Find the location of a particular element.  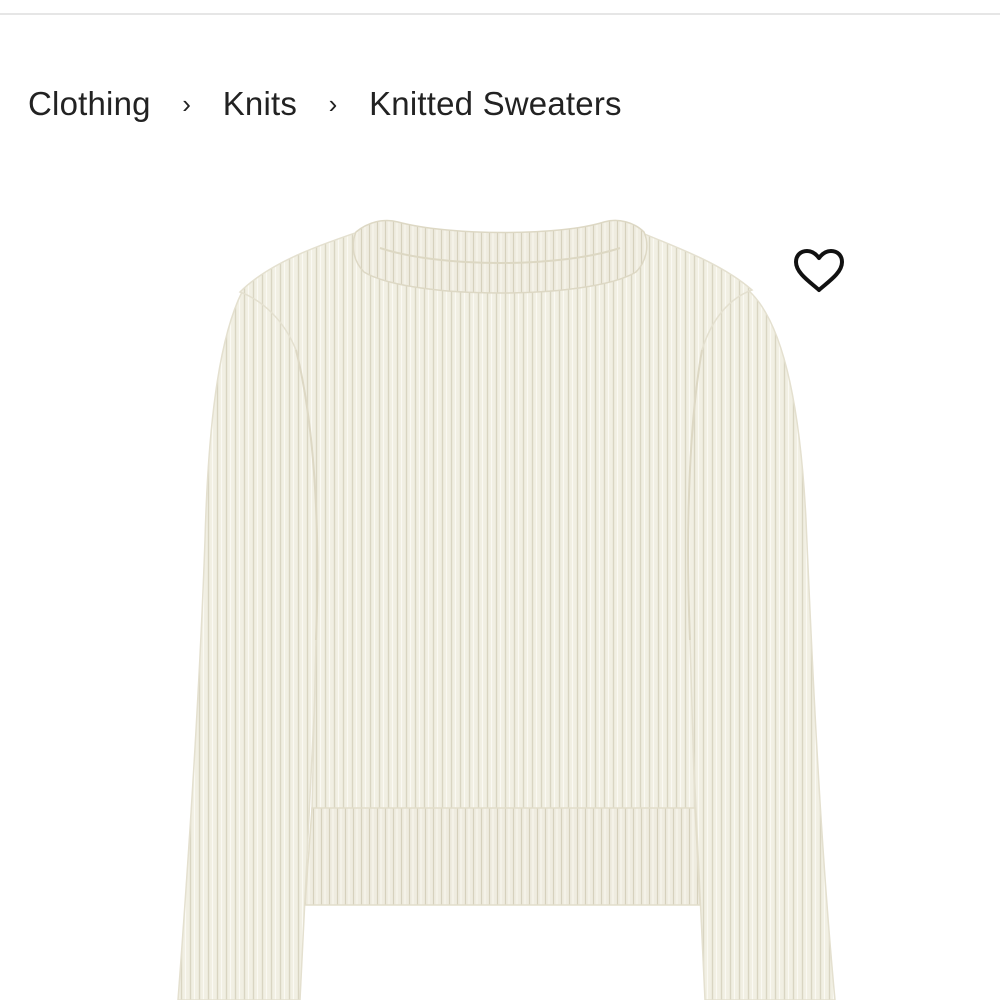

breadcrumb: Clothing › Knits › Knitted Sweaters is located at coordinates (325, 104).